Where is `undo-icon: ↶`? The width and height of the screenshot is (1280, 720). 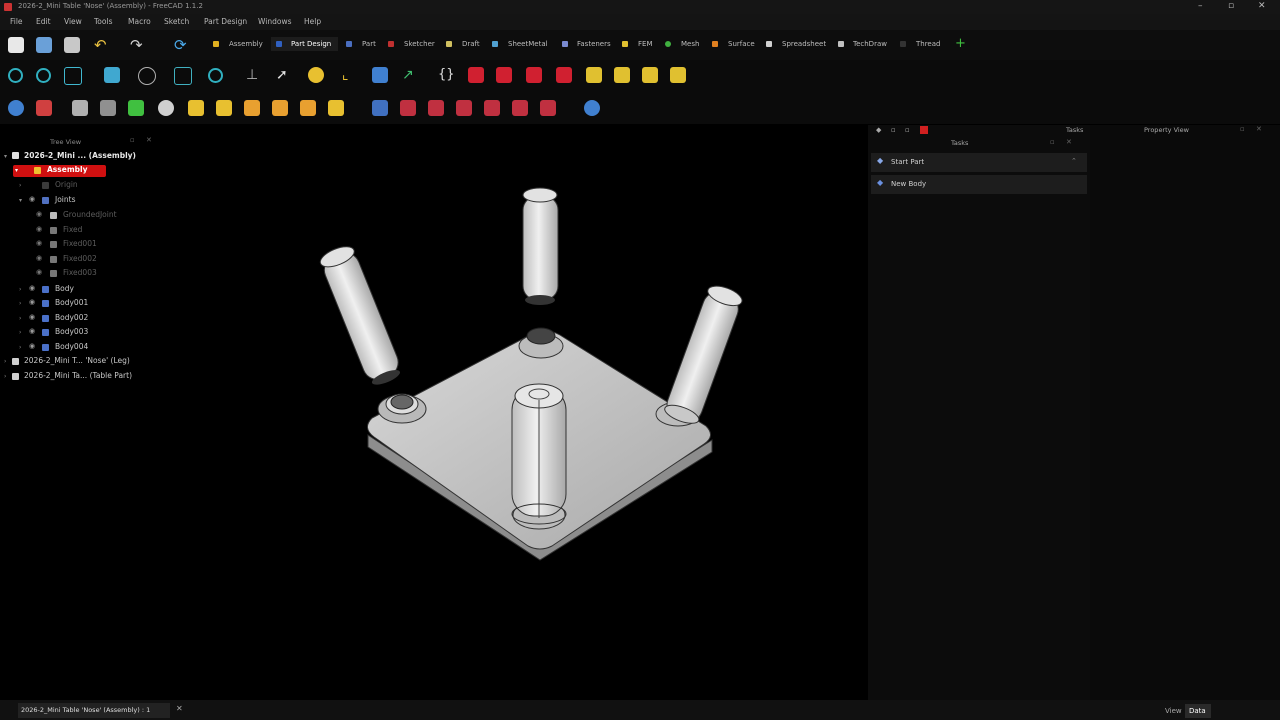
undo-icon: ↶ is located at coordinates (102, 45).